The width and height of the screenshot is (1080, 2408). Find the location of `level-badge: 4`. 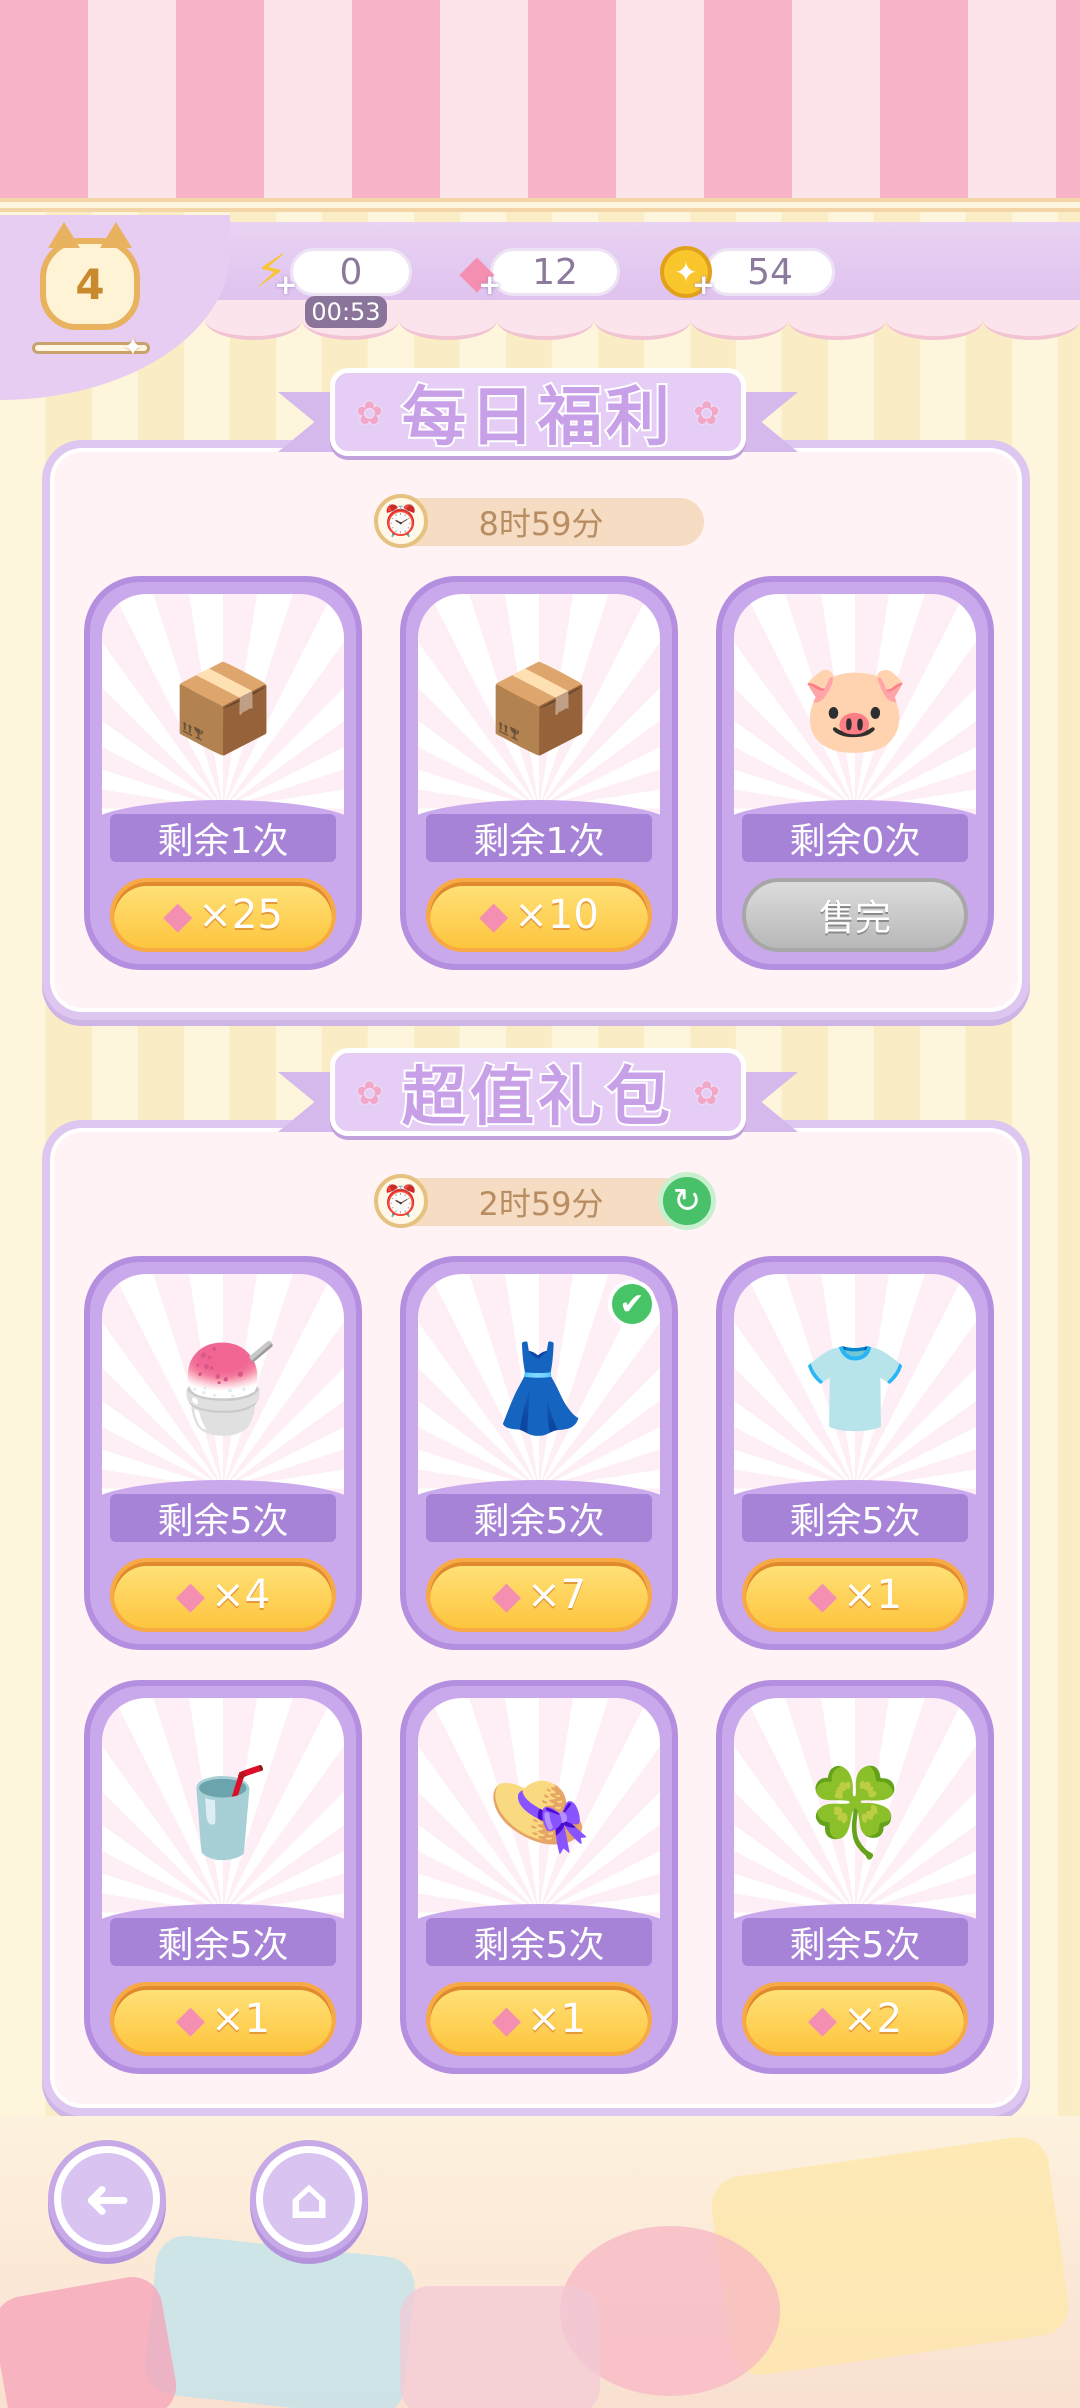

level-badge: 4 is located at coordinates (90, 276).